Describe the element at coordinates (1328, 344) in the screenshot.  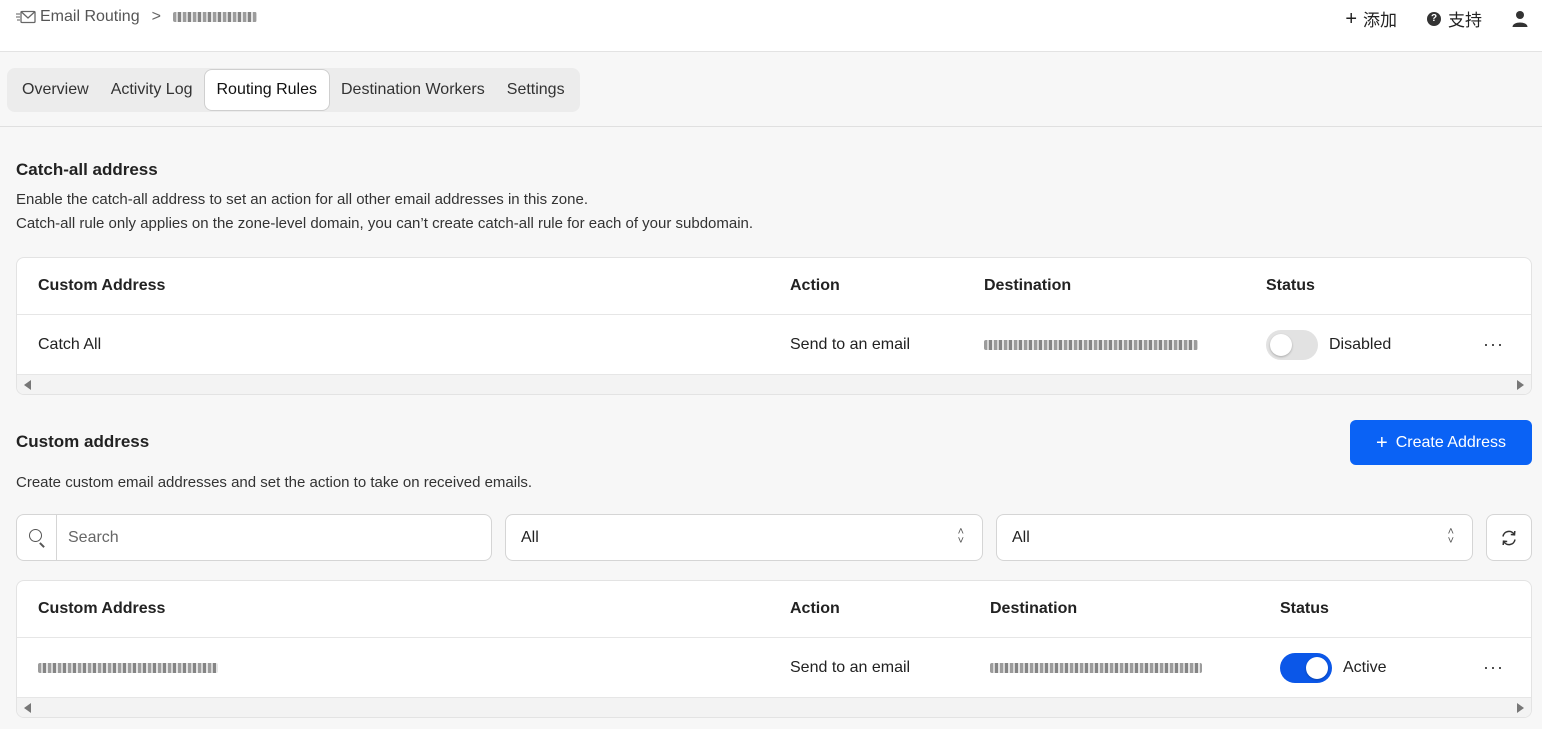
I see `catch-all-status: Disabled` at that location.